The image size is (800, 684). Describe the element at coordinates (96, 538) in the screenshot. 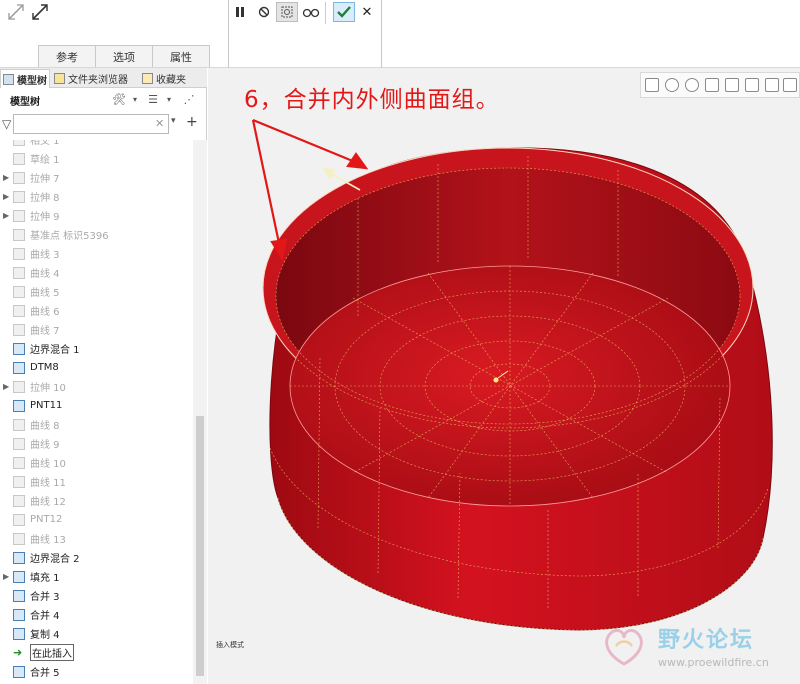

I see `tree-item: 曲线 13` at that location.